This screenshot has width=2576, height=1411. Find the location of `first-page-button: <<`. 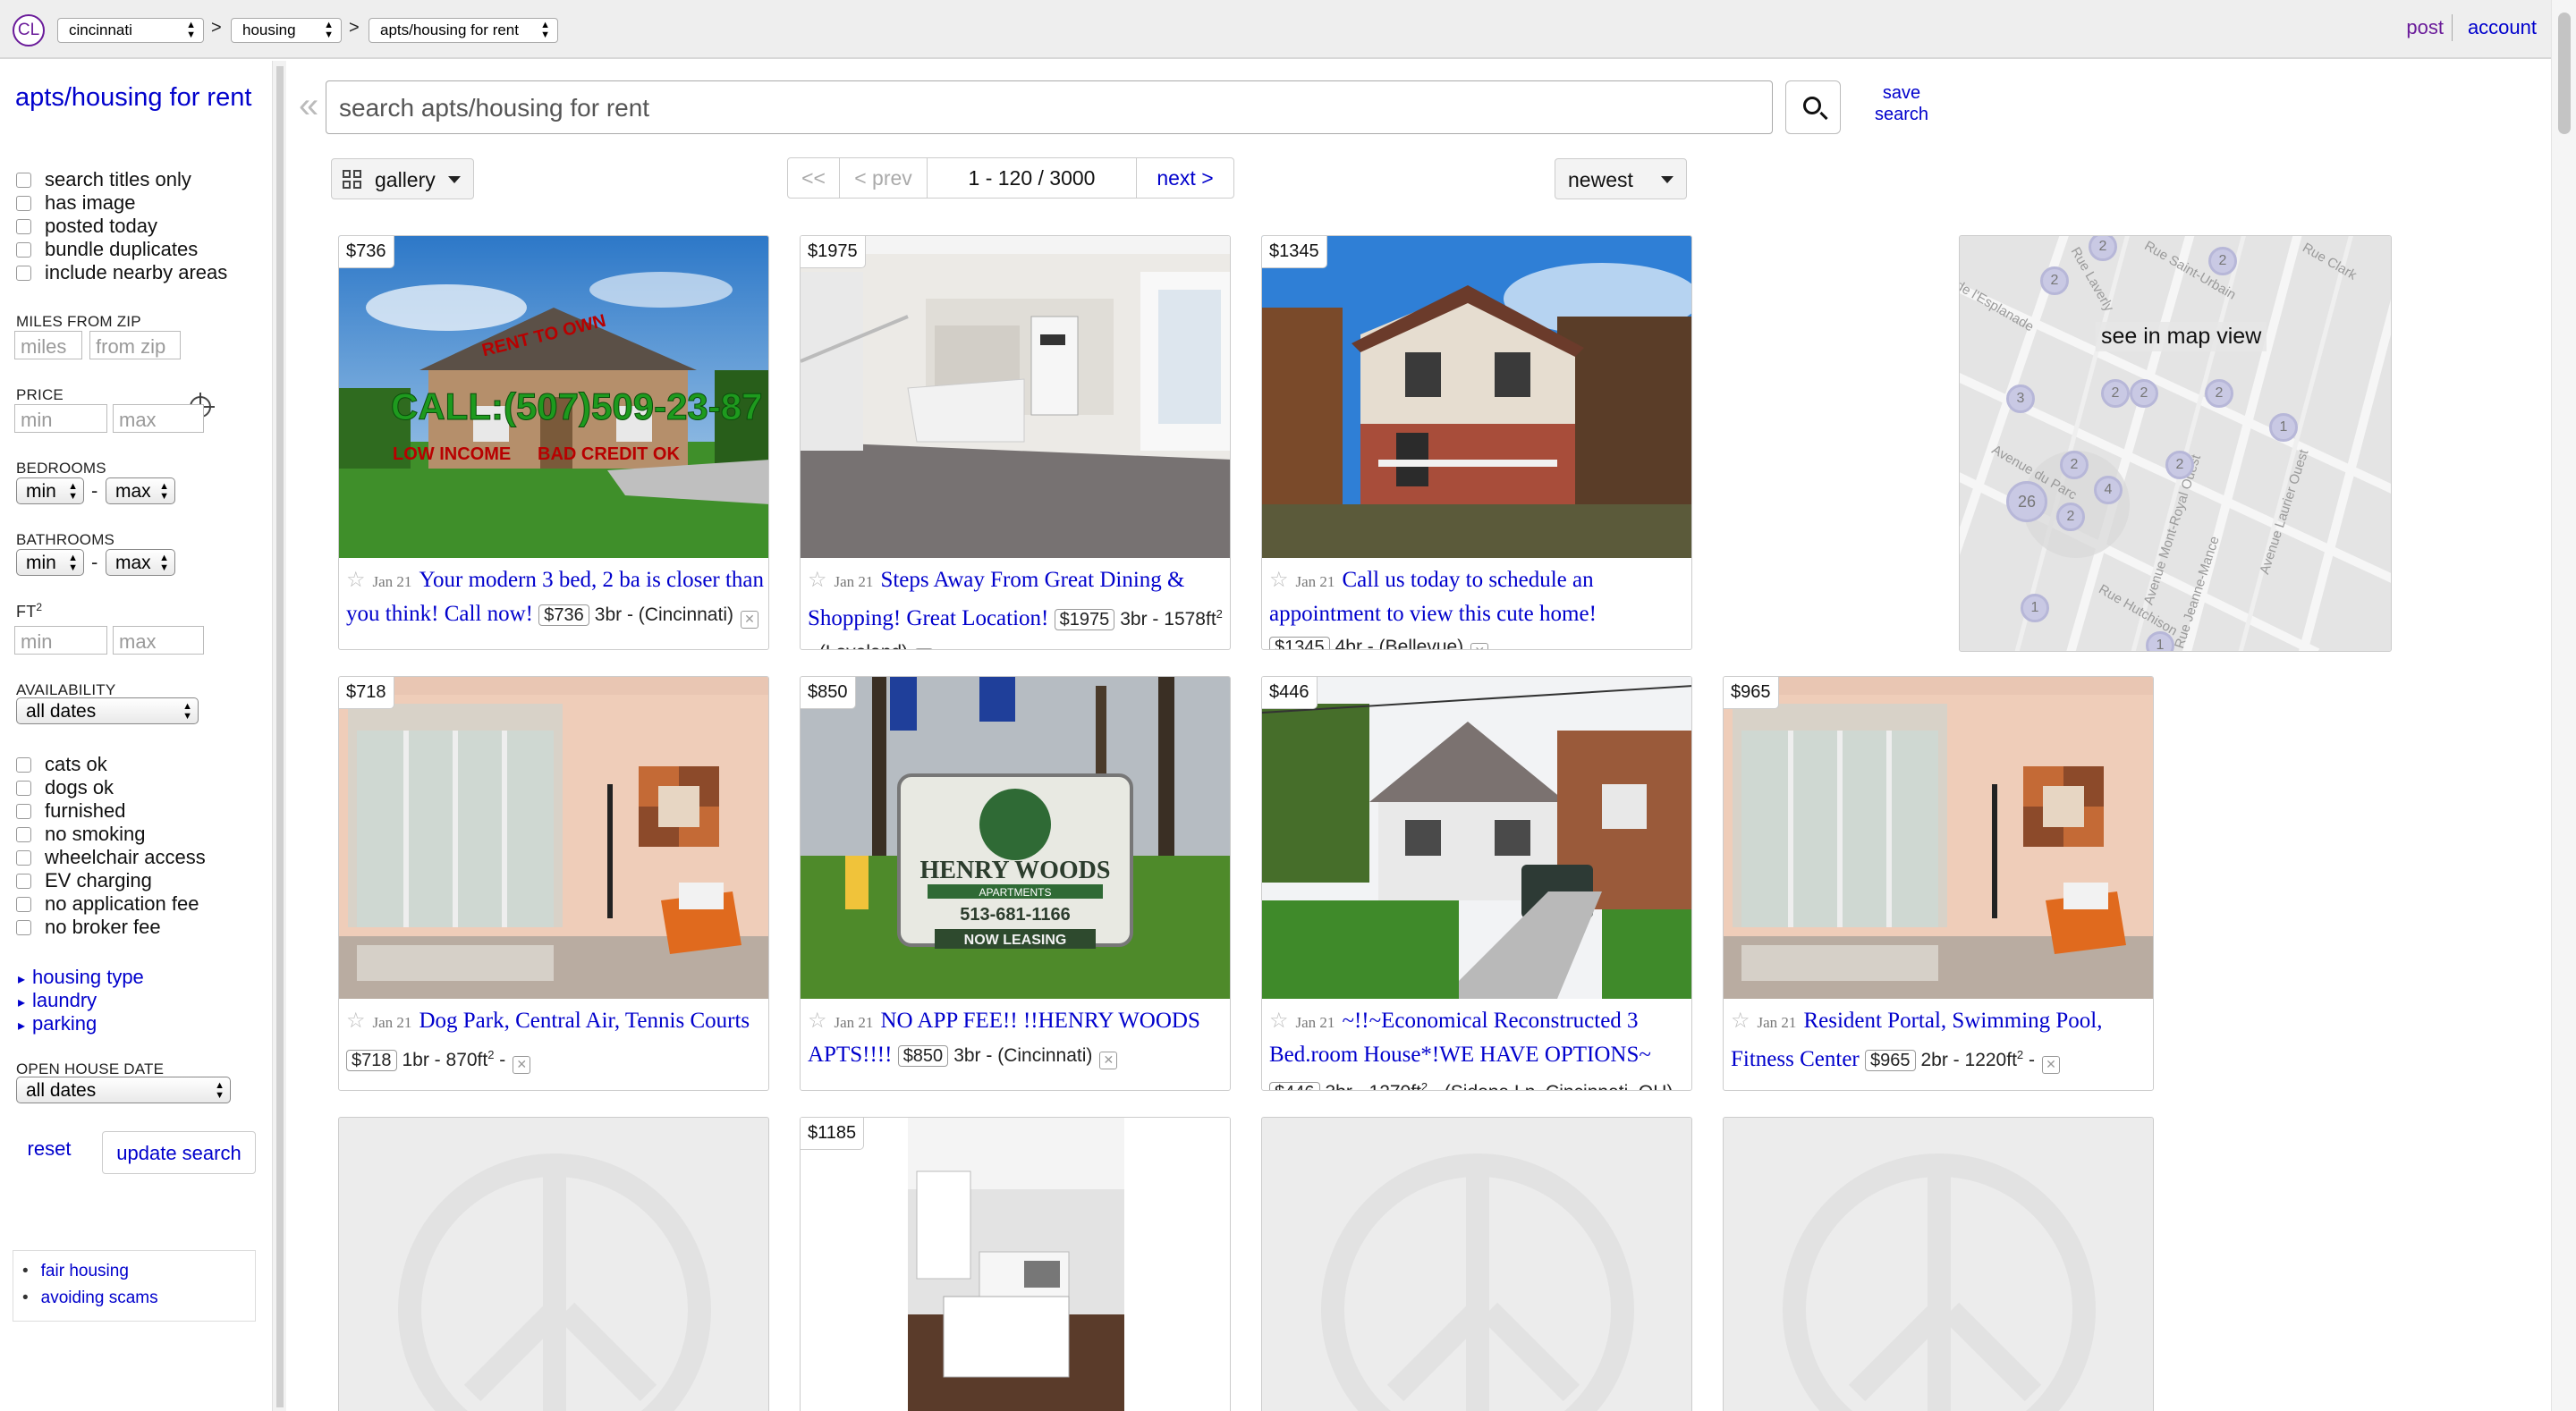

first-page-button: << is located at coordinates (814, 178).